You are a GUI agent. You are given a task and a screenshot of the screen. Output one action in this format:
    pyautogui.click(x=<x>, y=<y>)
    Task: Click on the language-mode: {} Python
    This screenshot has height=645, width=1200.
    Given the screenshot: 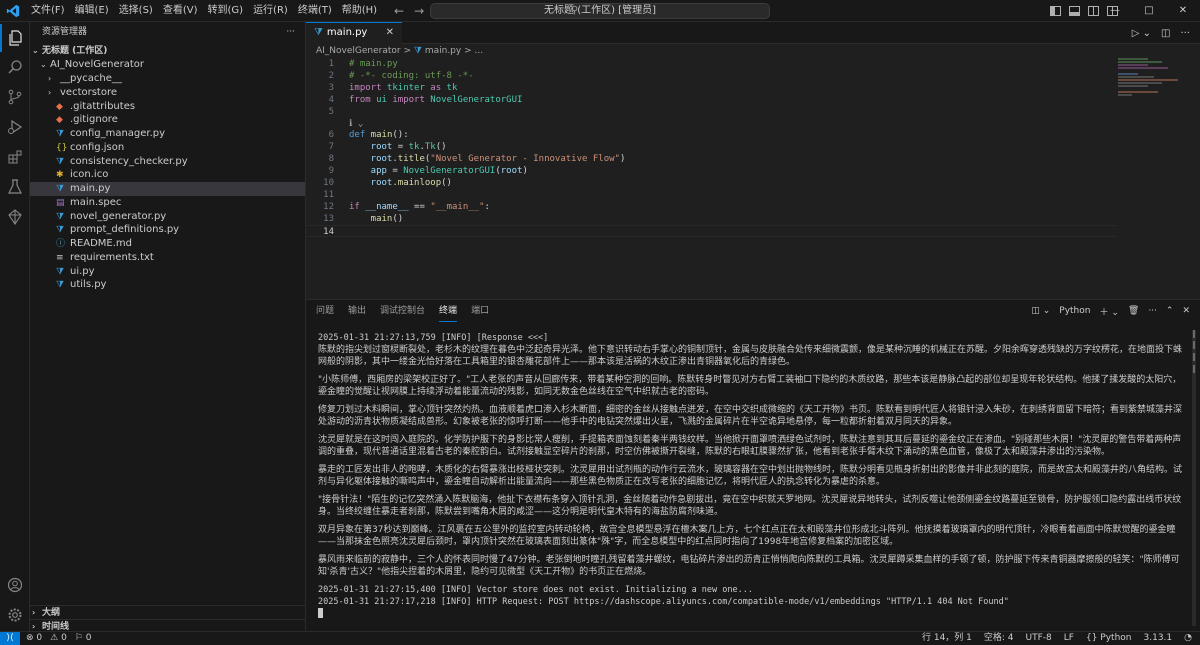 What is the action you would take?
    pyautogui.click(x=1109, y=638)
    